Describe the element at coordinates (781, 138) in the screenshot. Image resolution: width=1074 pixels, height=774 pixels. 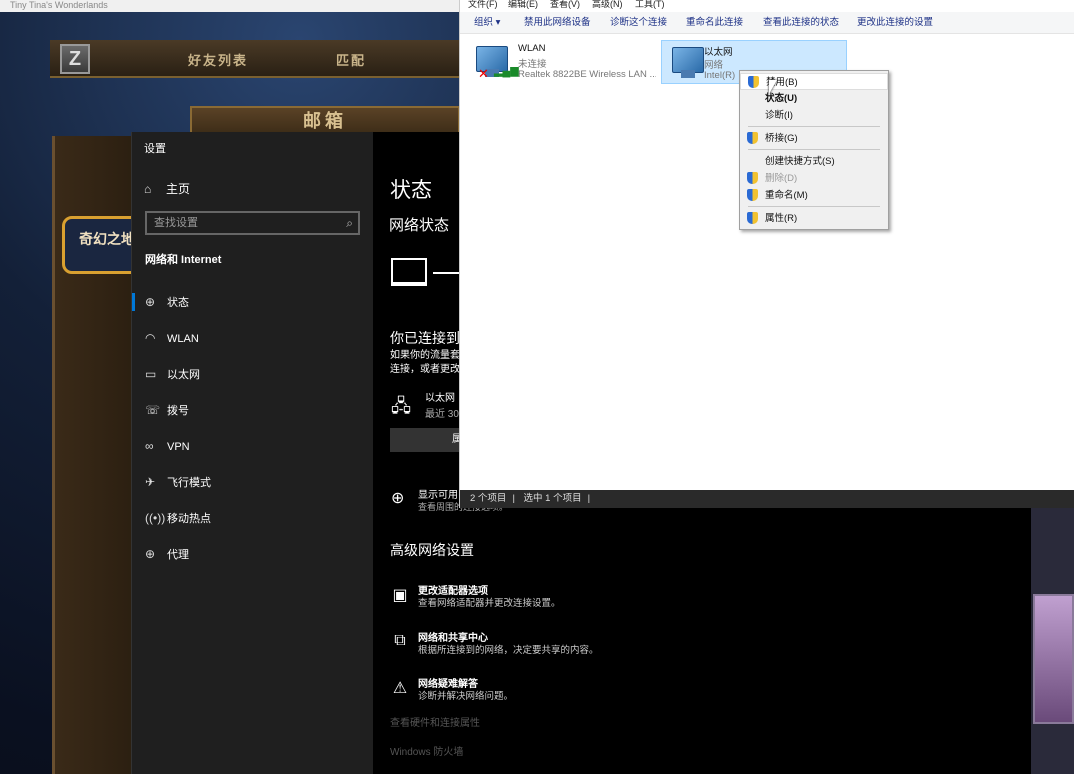
I see `menu-item-label: 桥接(G)` at that location.